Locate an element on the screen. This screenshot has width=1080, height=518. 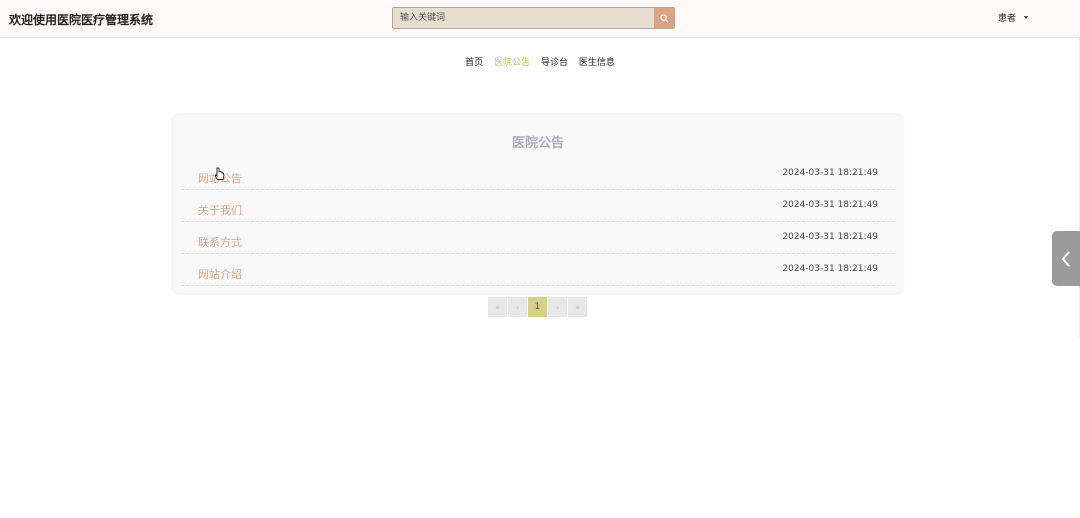
list-item: 网站介绍 2024-03-31 18:21:49 is located at coordinates (538, 270).